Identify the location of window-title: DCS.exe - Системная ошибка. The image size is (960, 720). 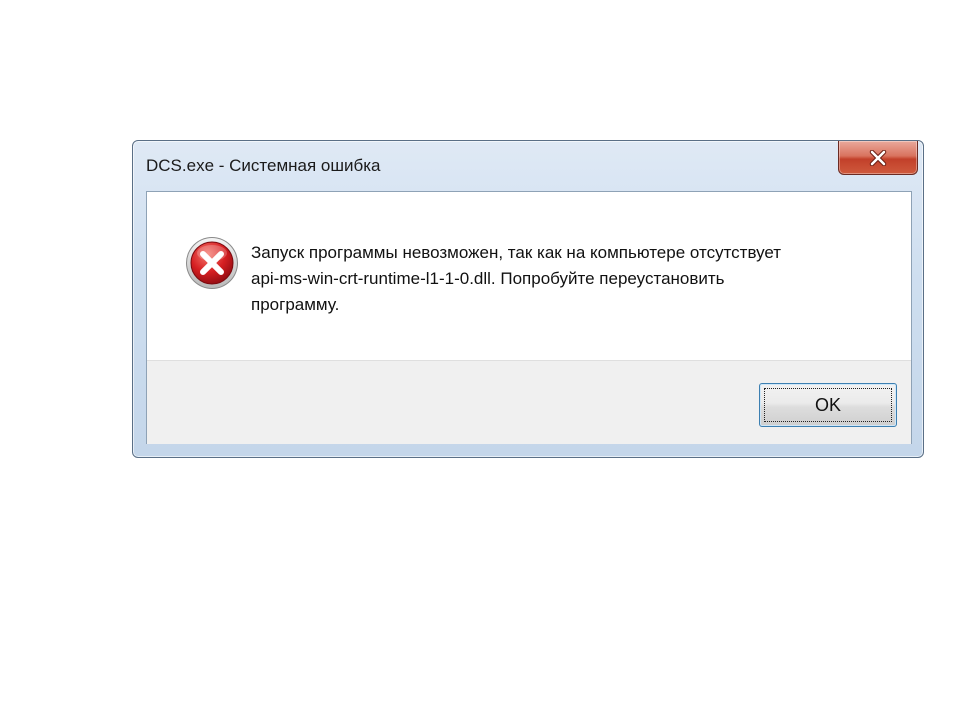
(263, 165).